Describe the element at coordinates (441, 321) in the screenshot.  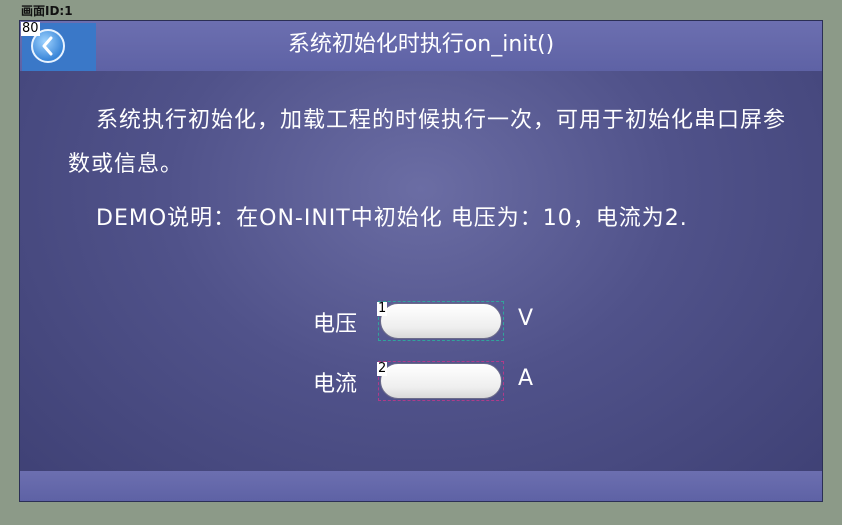
I see `voltage-input` at that location.